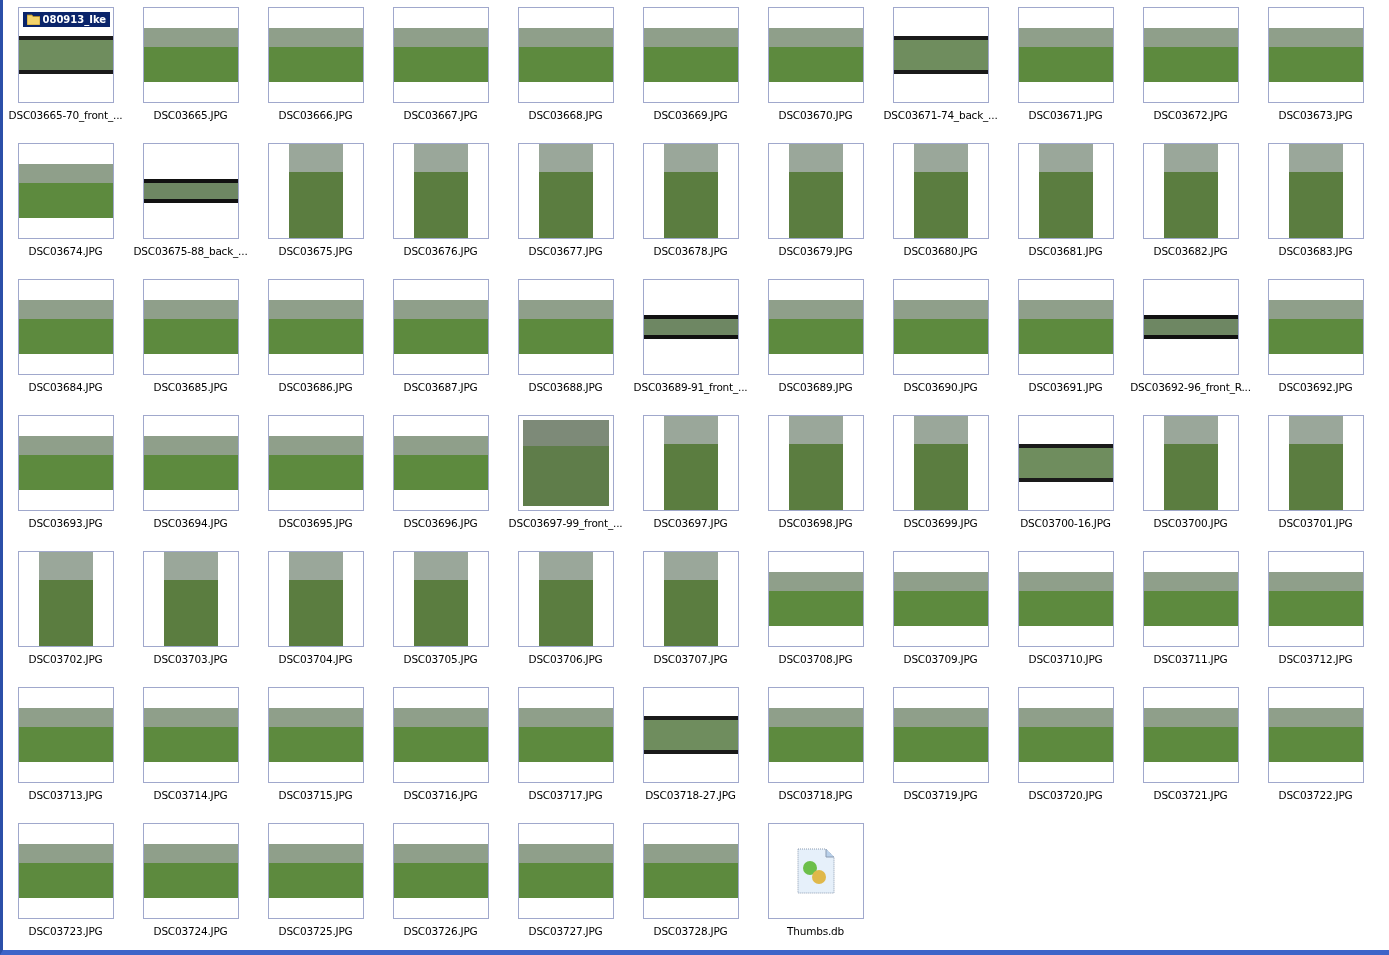 Image resolution: width=1389 pixels, height=955 pixels. What do you see at coordinates (440, 115) in the screenshot?
I see `file-name: DSC03667.JPG` at bounding box center [440, 115].